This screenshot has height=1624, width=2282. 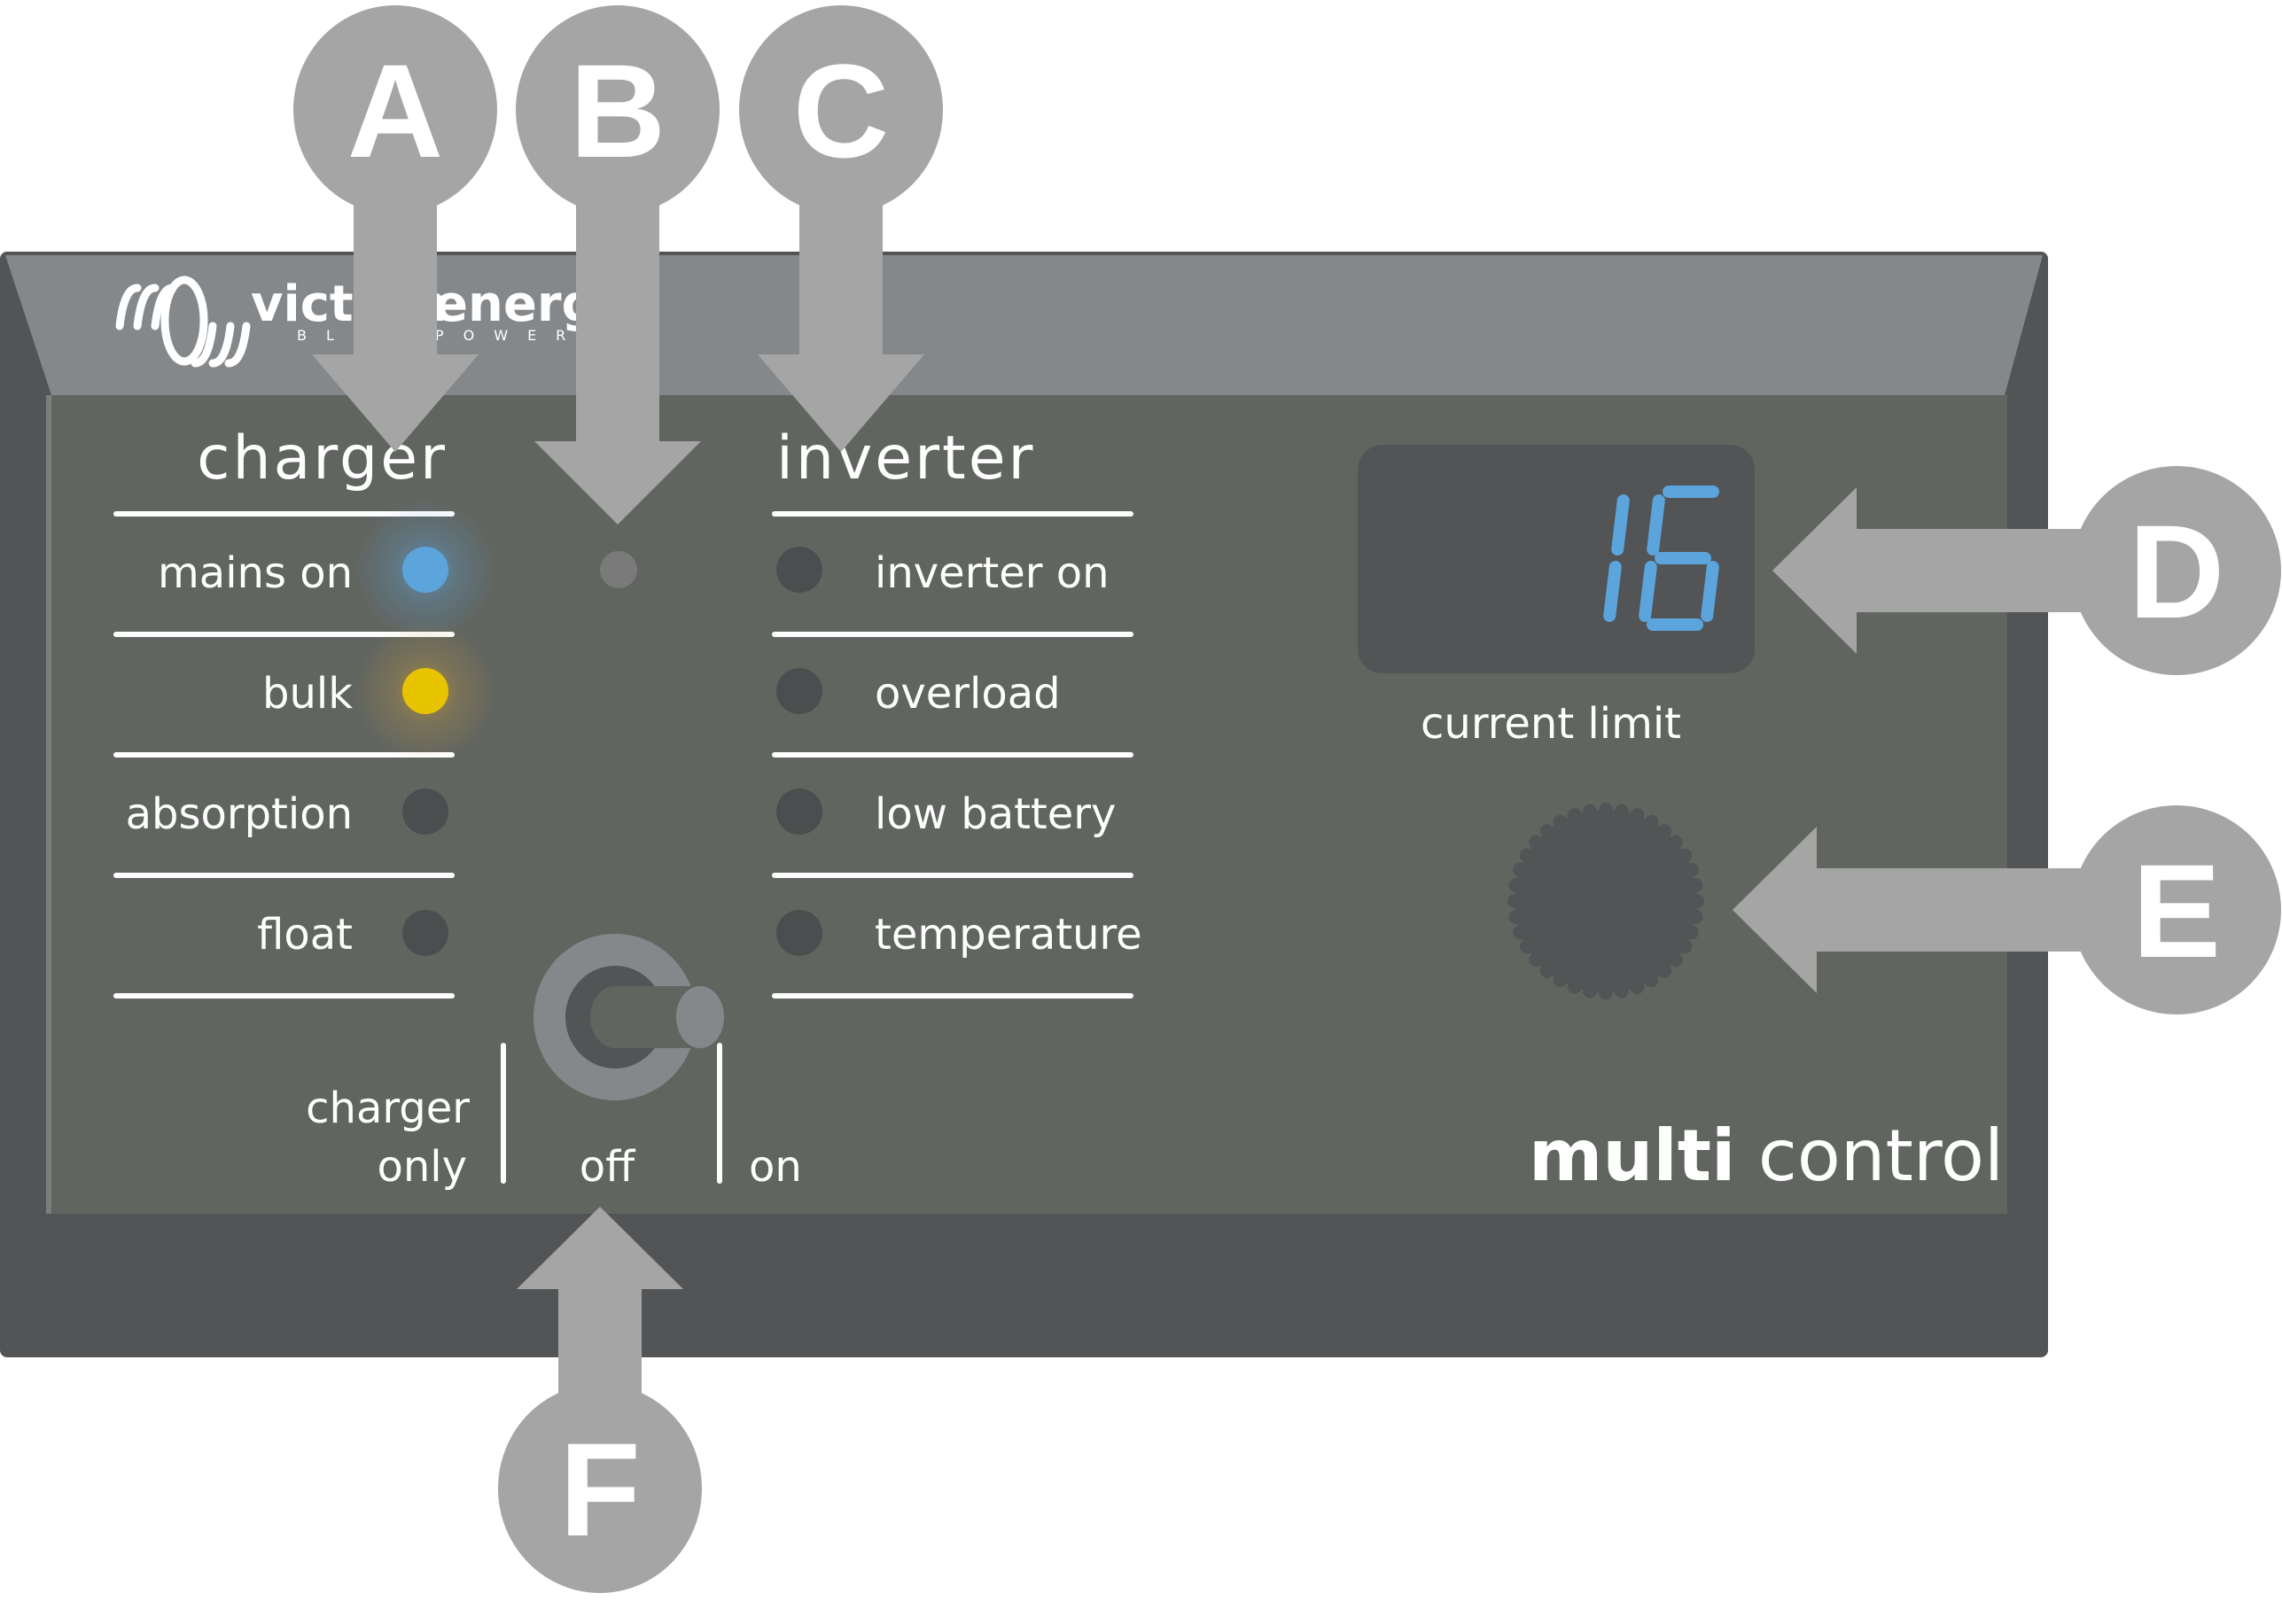 I want to click on switch-lever-tip, so click(x=700, y=1017).